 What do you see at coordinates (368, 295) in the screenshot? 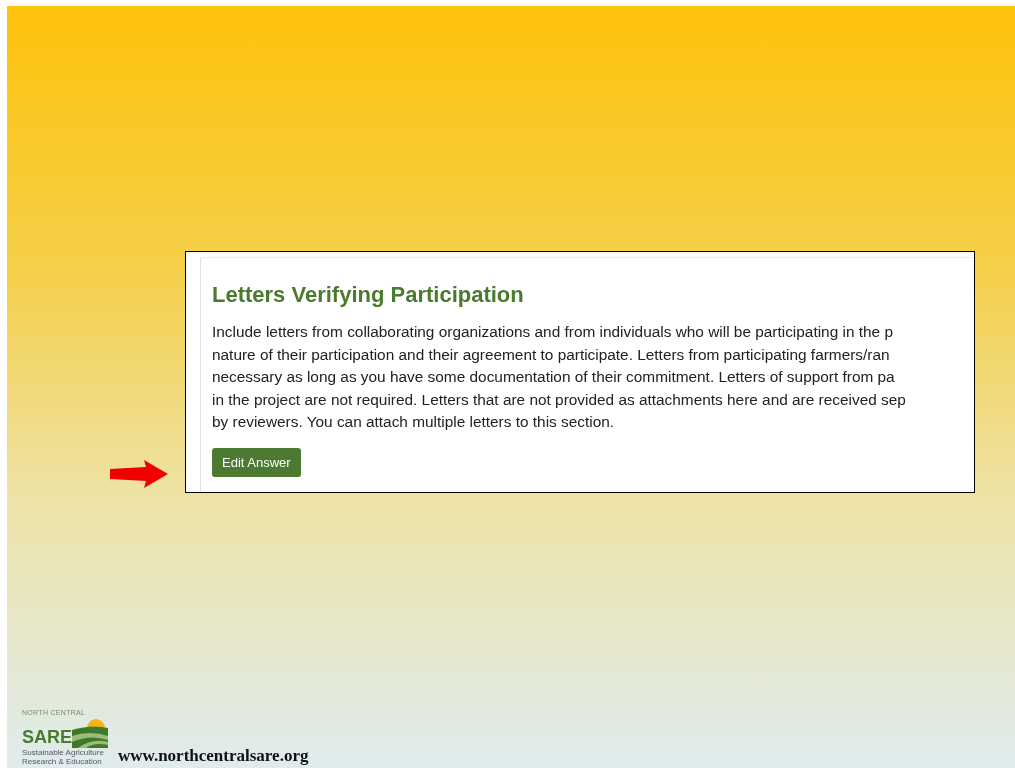
I see `section-title: Letters Verifying Participation` at bounding box center [368, 295].